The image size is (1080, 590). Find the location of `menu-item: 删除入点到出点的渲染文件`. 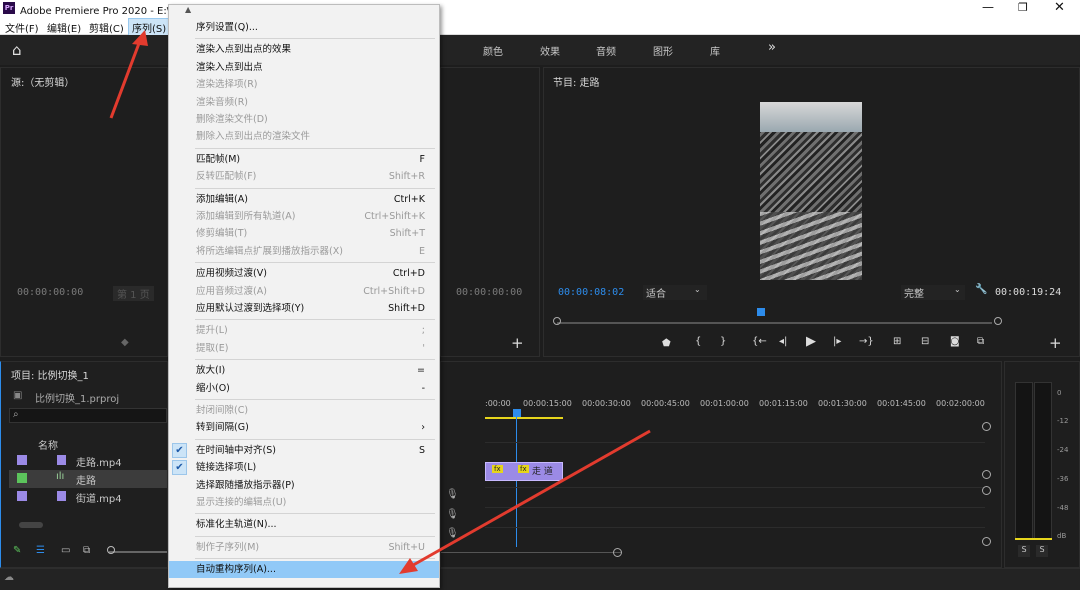

menu-item: 删除入点到出点的渲染文件 is located at coordinates (304, 136).